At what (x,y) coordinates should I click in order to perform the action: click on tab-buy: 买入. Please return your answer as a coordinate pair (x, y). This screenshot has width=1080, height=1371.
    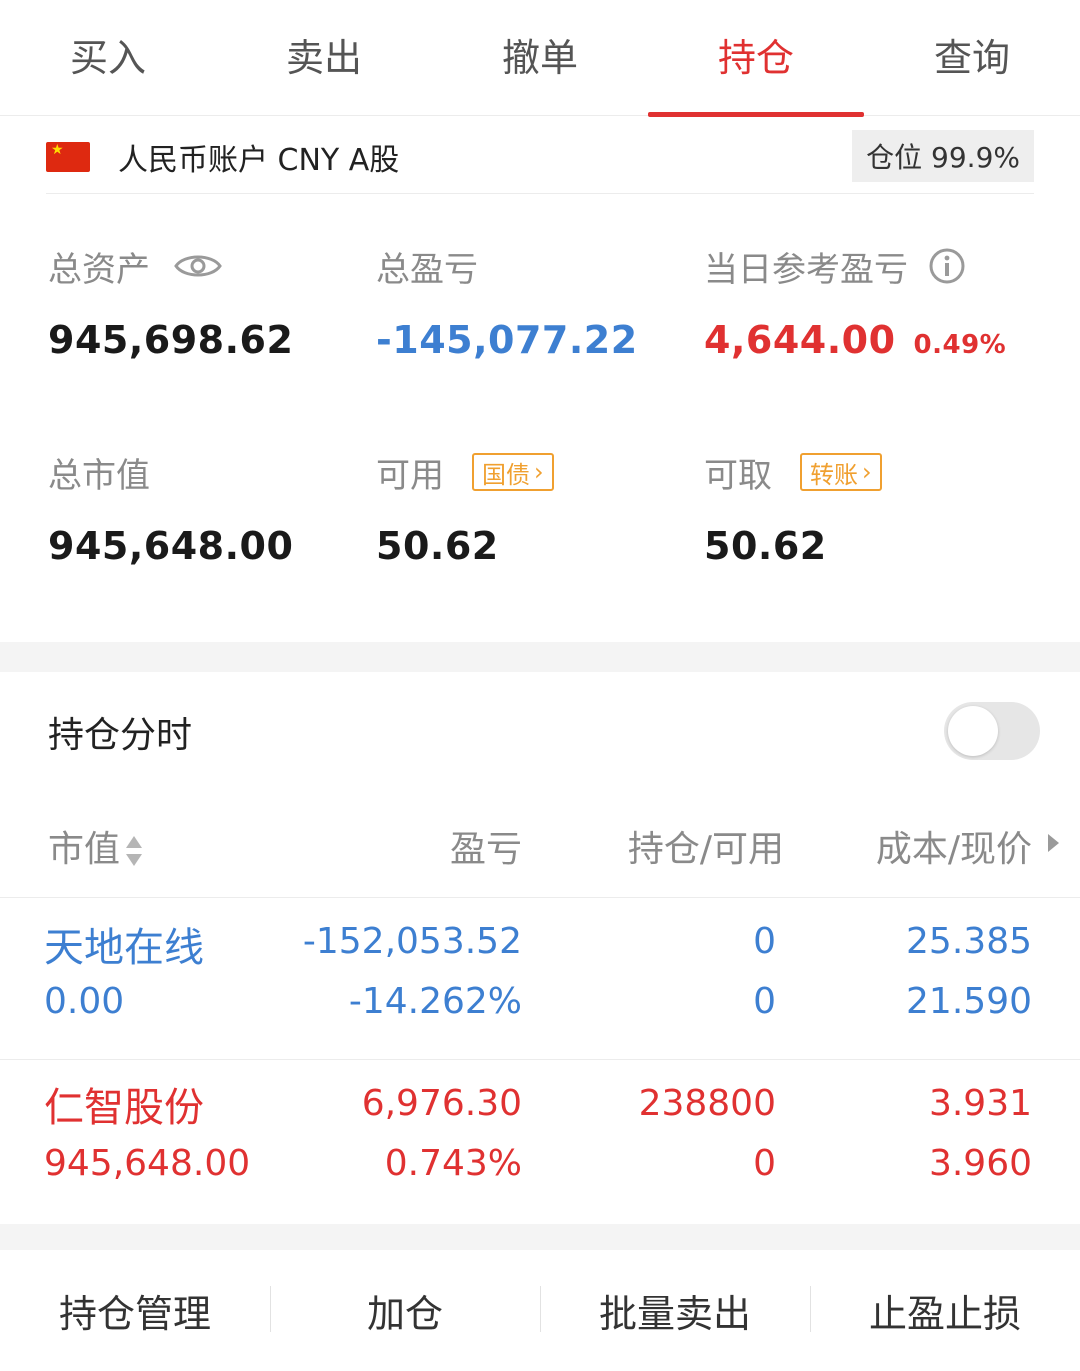
    Looking at the image, I should click on (108, 58).